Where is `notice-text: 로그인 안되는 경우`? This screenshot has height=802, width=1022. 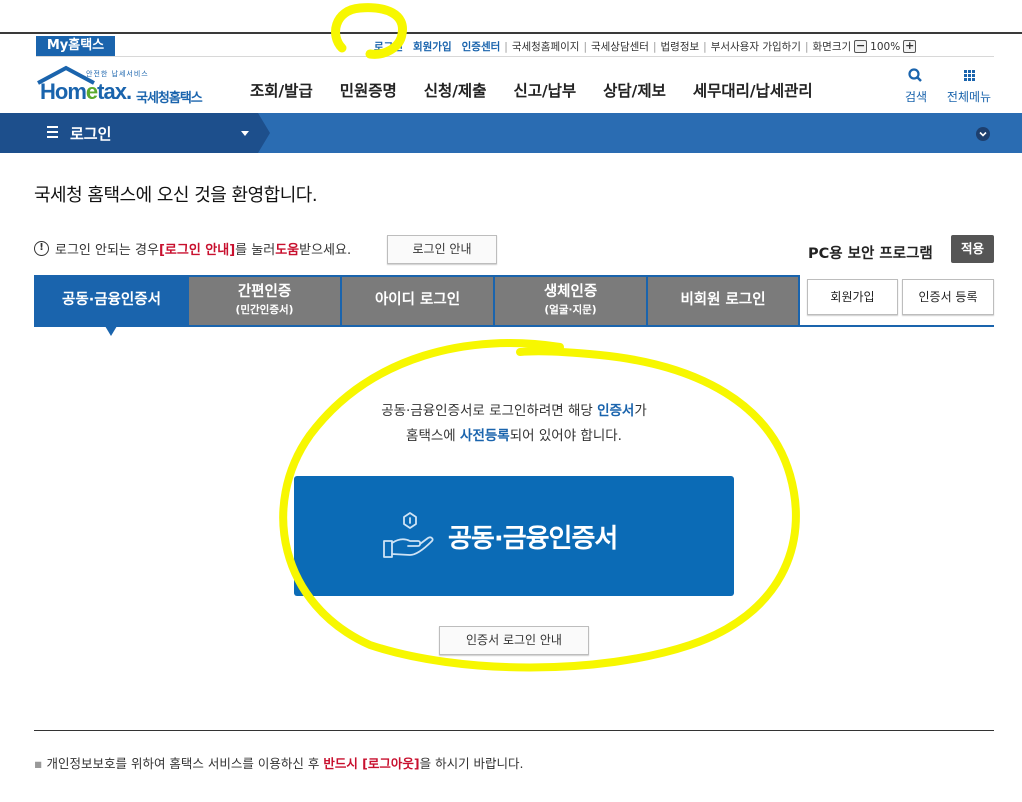 notice-text: 로그인 안되는 경우 is located at coordinates (107, 250).